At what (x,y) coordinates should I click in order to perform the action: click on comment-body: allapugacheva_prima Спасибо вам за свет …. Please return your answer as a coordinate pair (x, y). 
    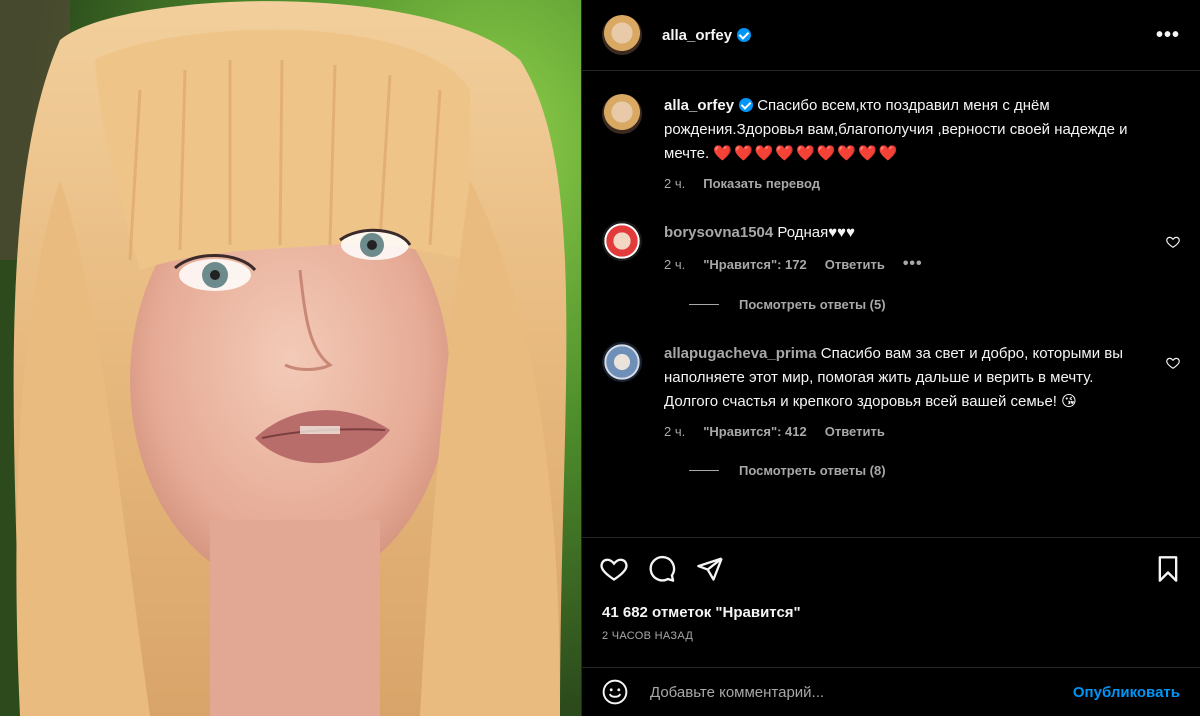
    Looking at the image, I should click on (899, 390).